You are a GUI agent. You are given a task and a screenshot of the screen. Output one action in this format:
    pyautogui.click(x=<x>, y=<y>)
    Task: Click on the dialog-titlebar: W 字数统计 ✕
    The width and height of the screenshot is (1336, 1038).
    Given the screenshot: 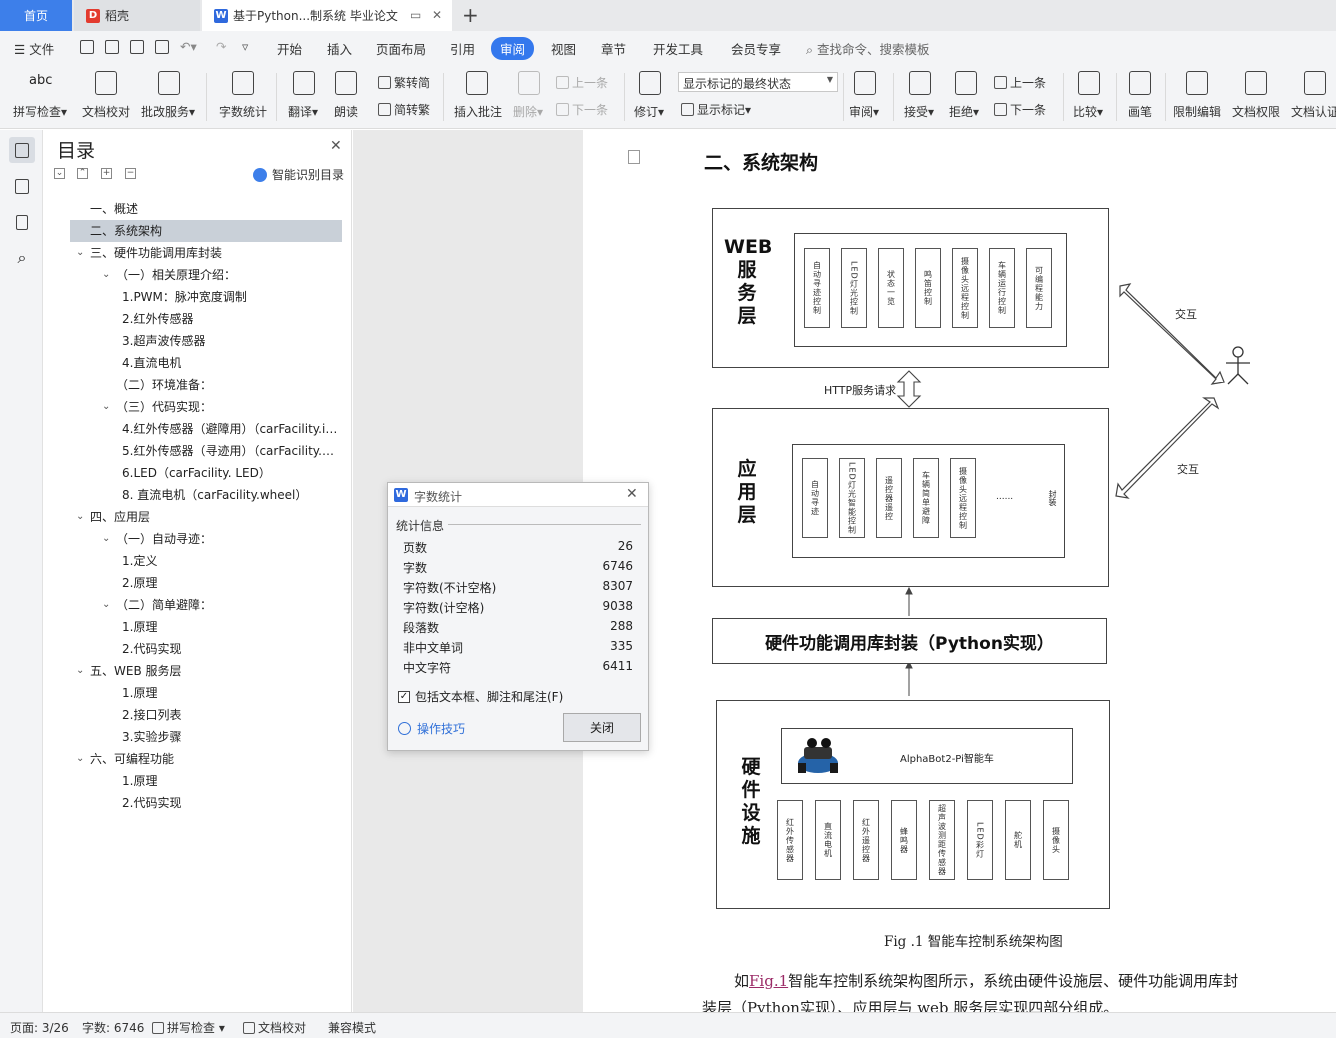 What is the action you would take?
    pyautogui.click(x=518, y=495)
    